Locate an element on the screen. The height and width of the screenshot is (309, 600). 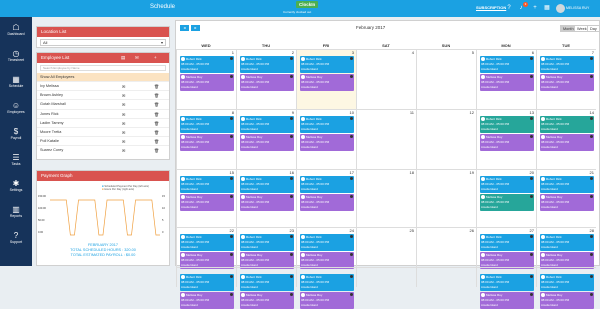
show-all-employees: Show All Employees is located at coordinates (103, 77).